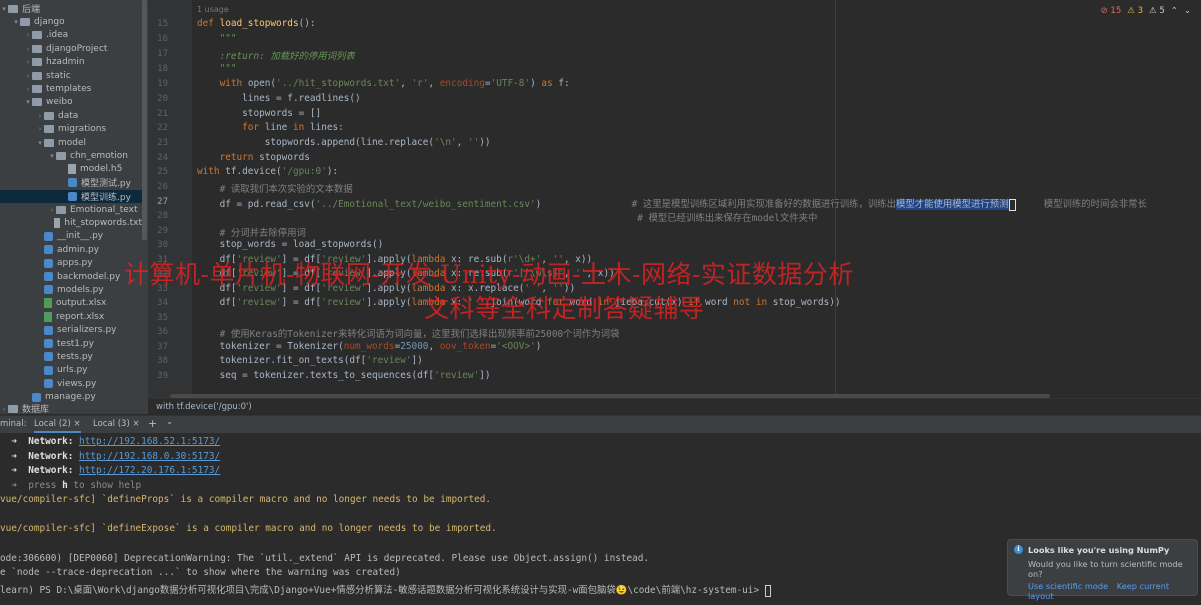 This screenshot has height=605, width=1201. I want to click on line-number: 22, so click(162, 128).